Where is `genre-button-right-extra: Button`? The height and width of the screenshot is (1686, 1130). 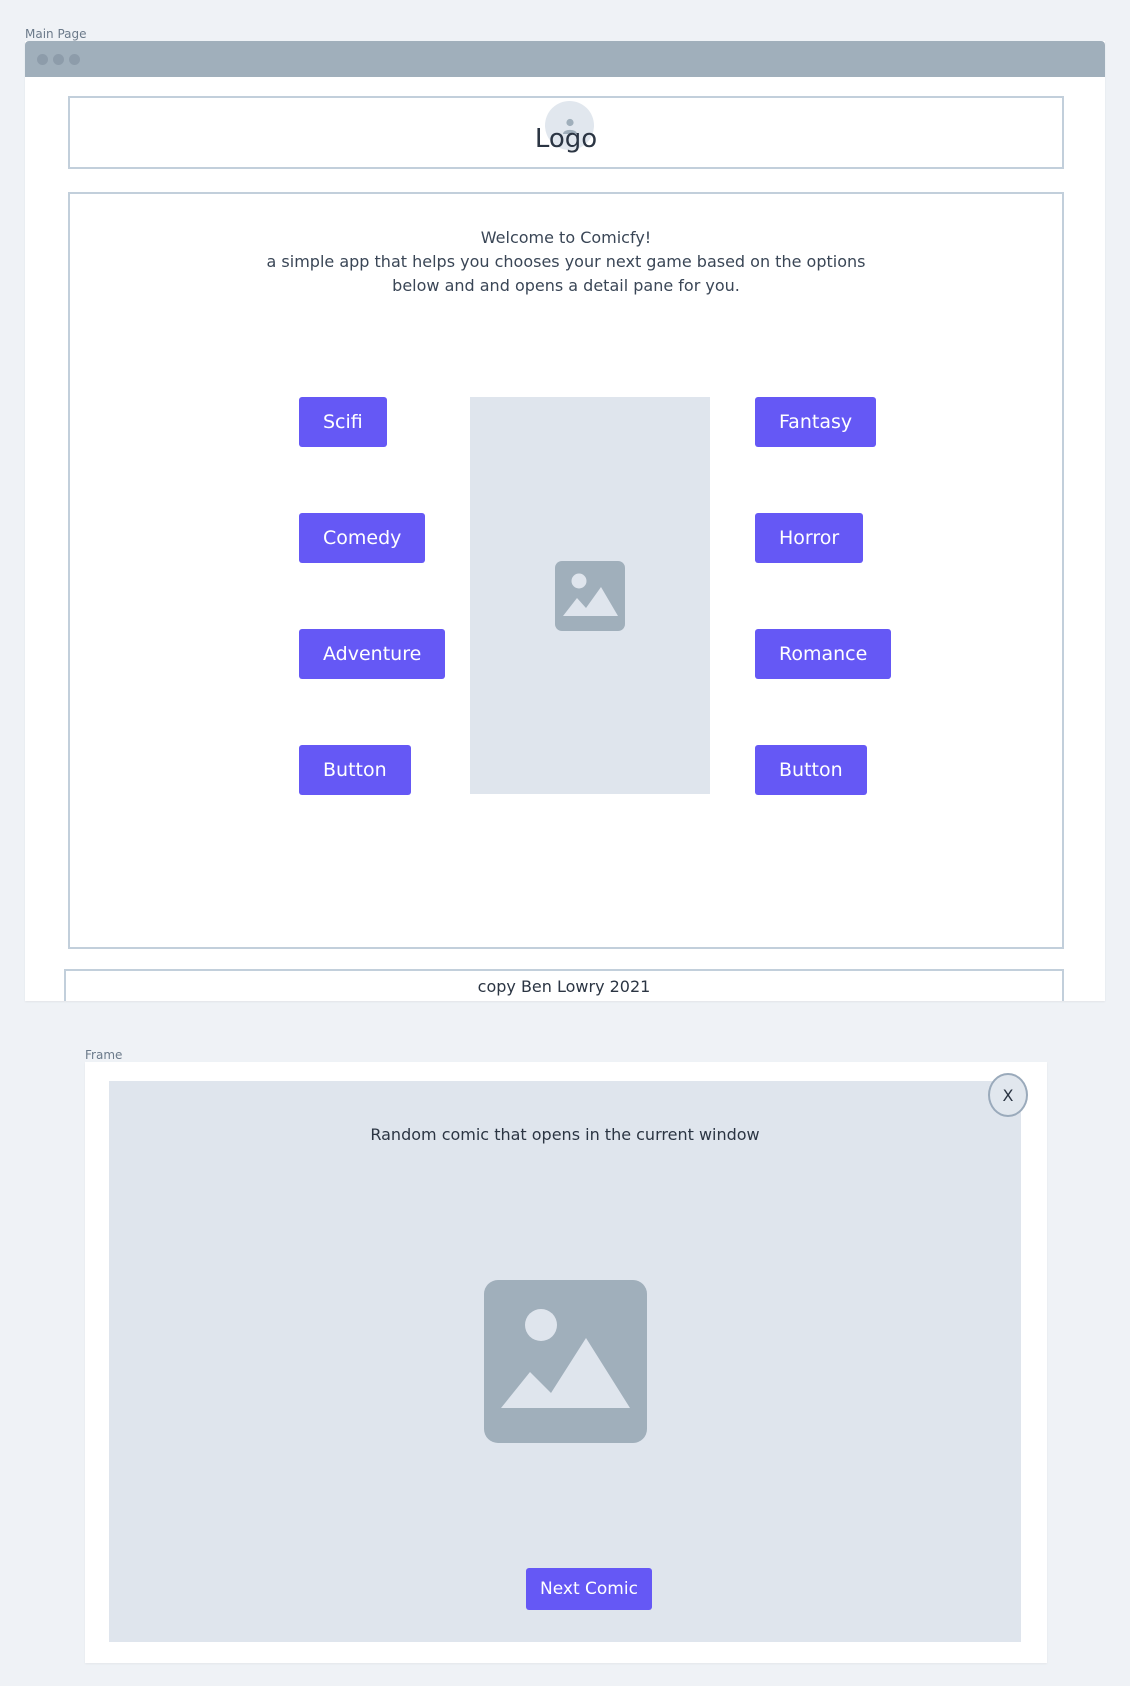 genre-button-right-extra: Button is located at coordinates (811, 770).